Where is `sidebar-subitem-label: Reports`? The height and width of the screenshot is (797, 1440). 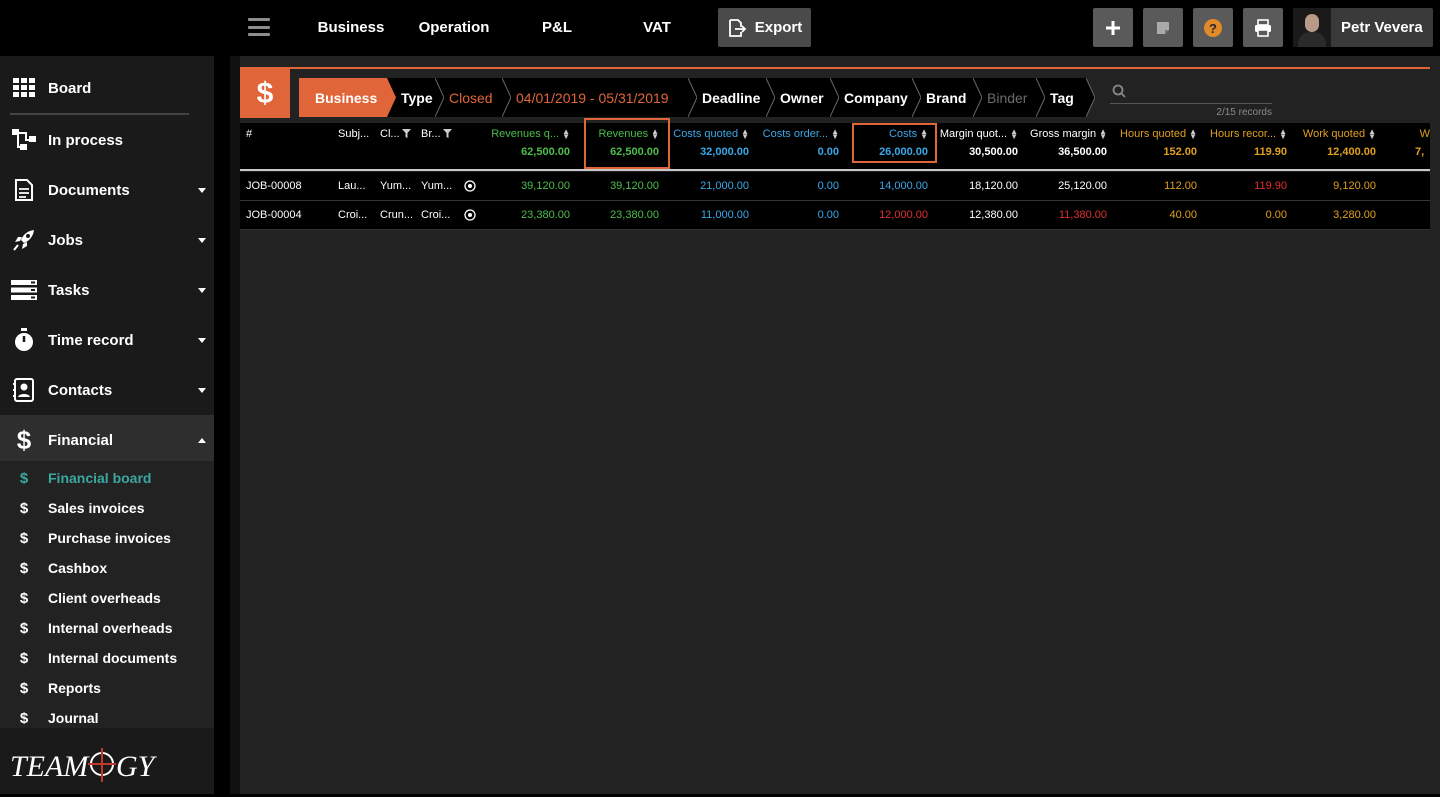 sidebar-subitem-label: Reports is located at coordinates (74, 688).